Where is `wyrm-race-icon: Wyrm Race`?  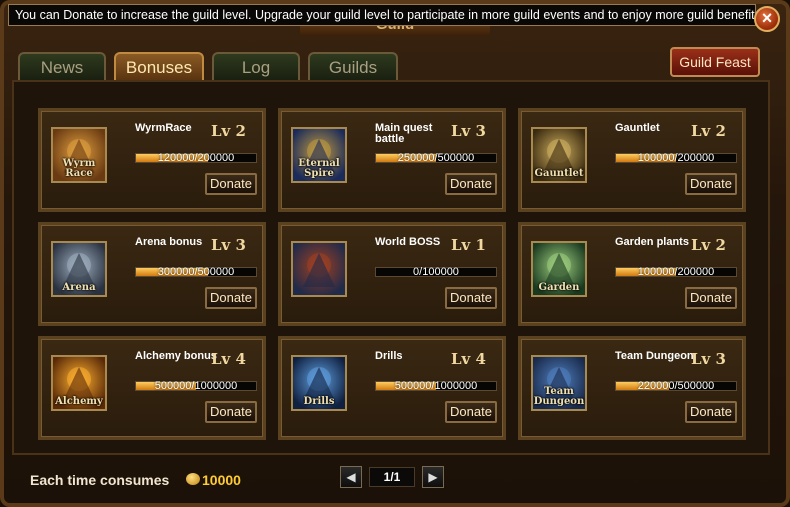 wyrm-race-icon: Wyrm Race is located at coordinates (79, 155).